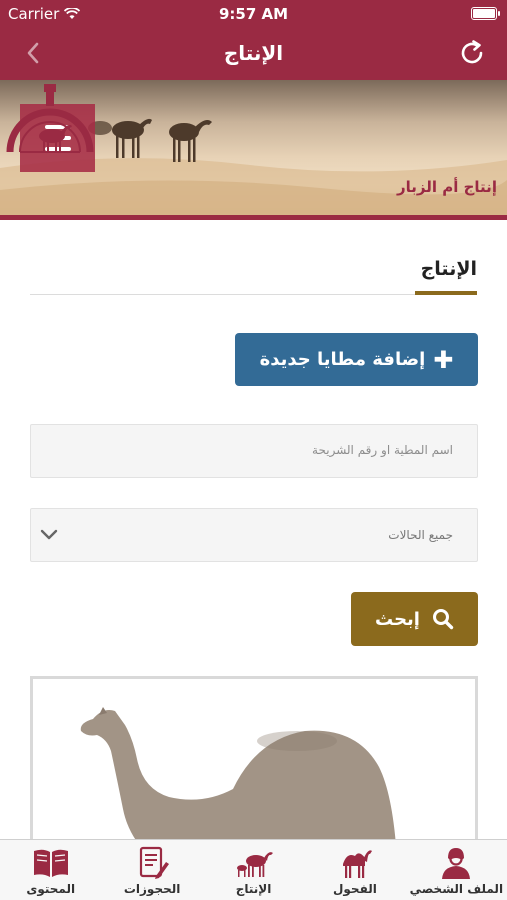  What do you see at coordinates (34, 53) in the screenshot?
I see `chevron-left-icon` at bounding box center [34, 53].